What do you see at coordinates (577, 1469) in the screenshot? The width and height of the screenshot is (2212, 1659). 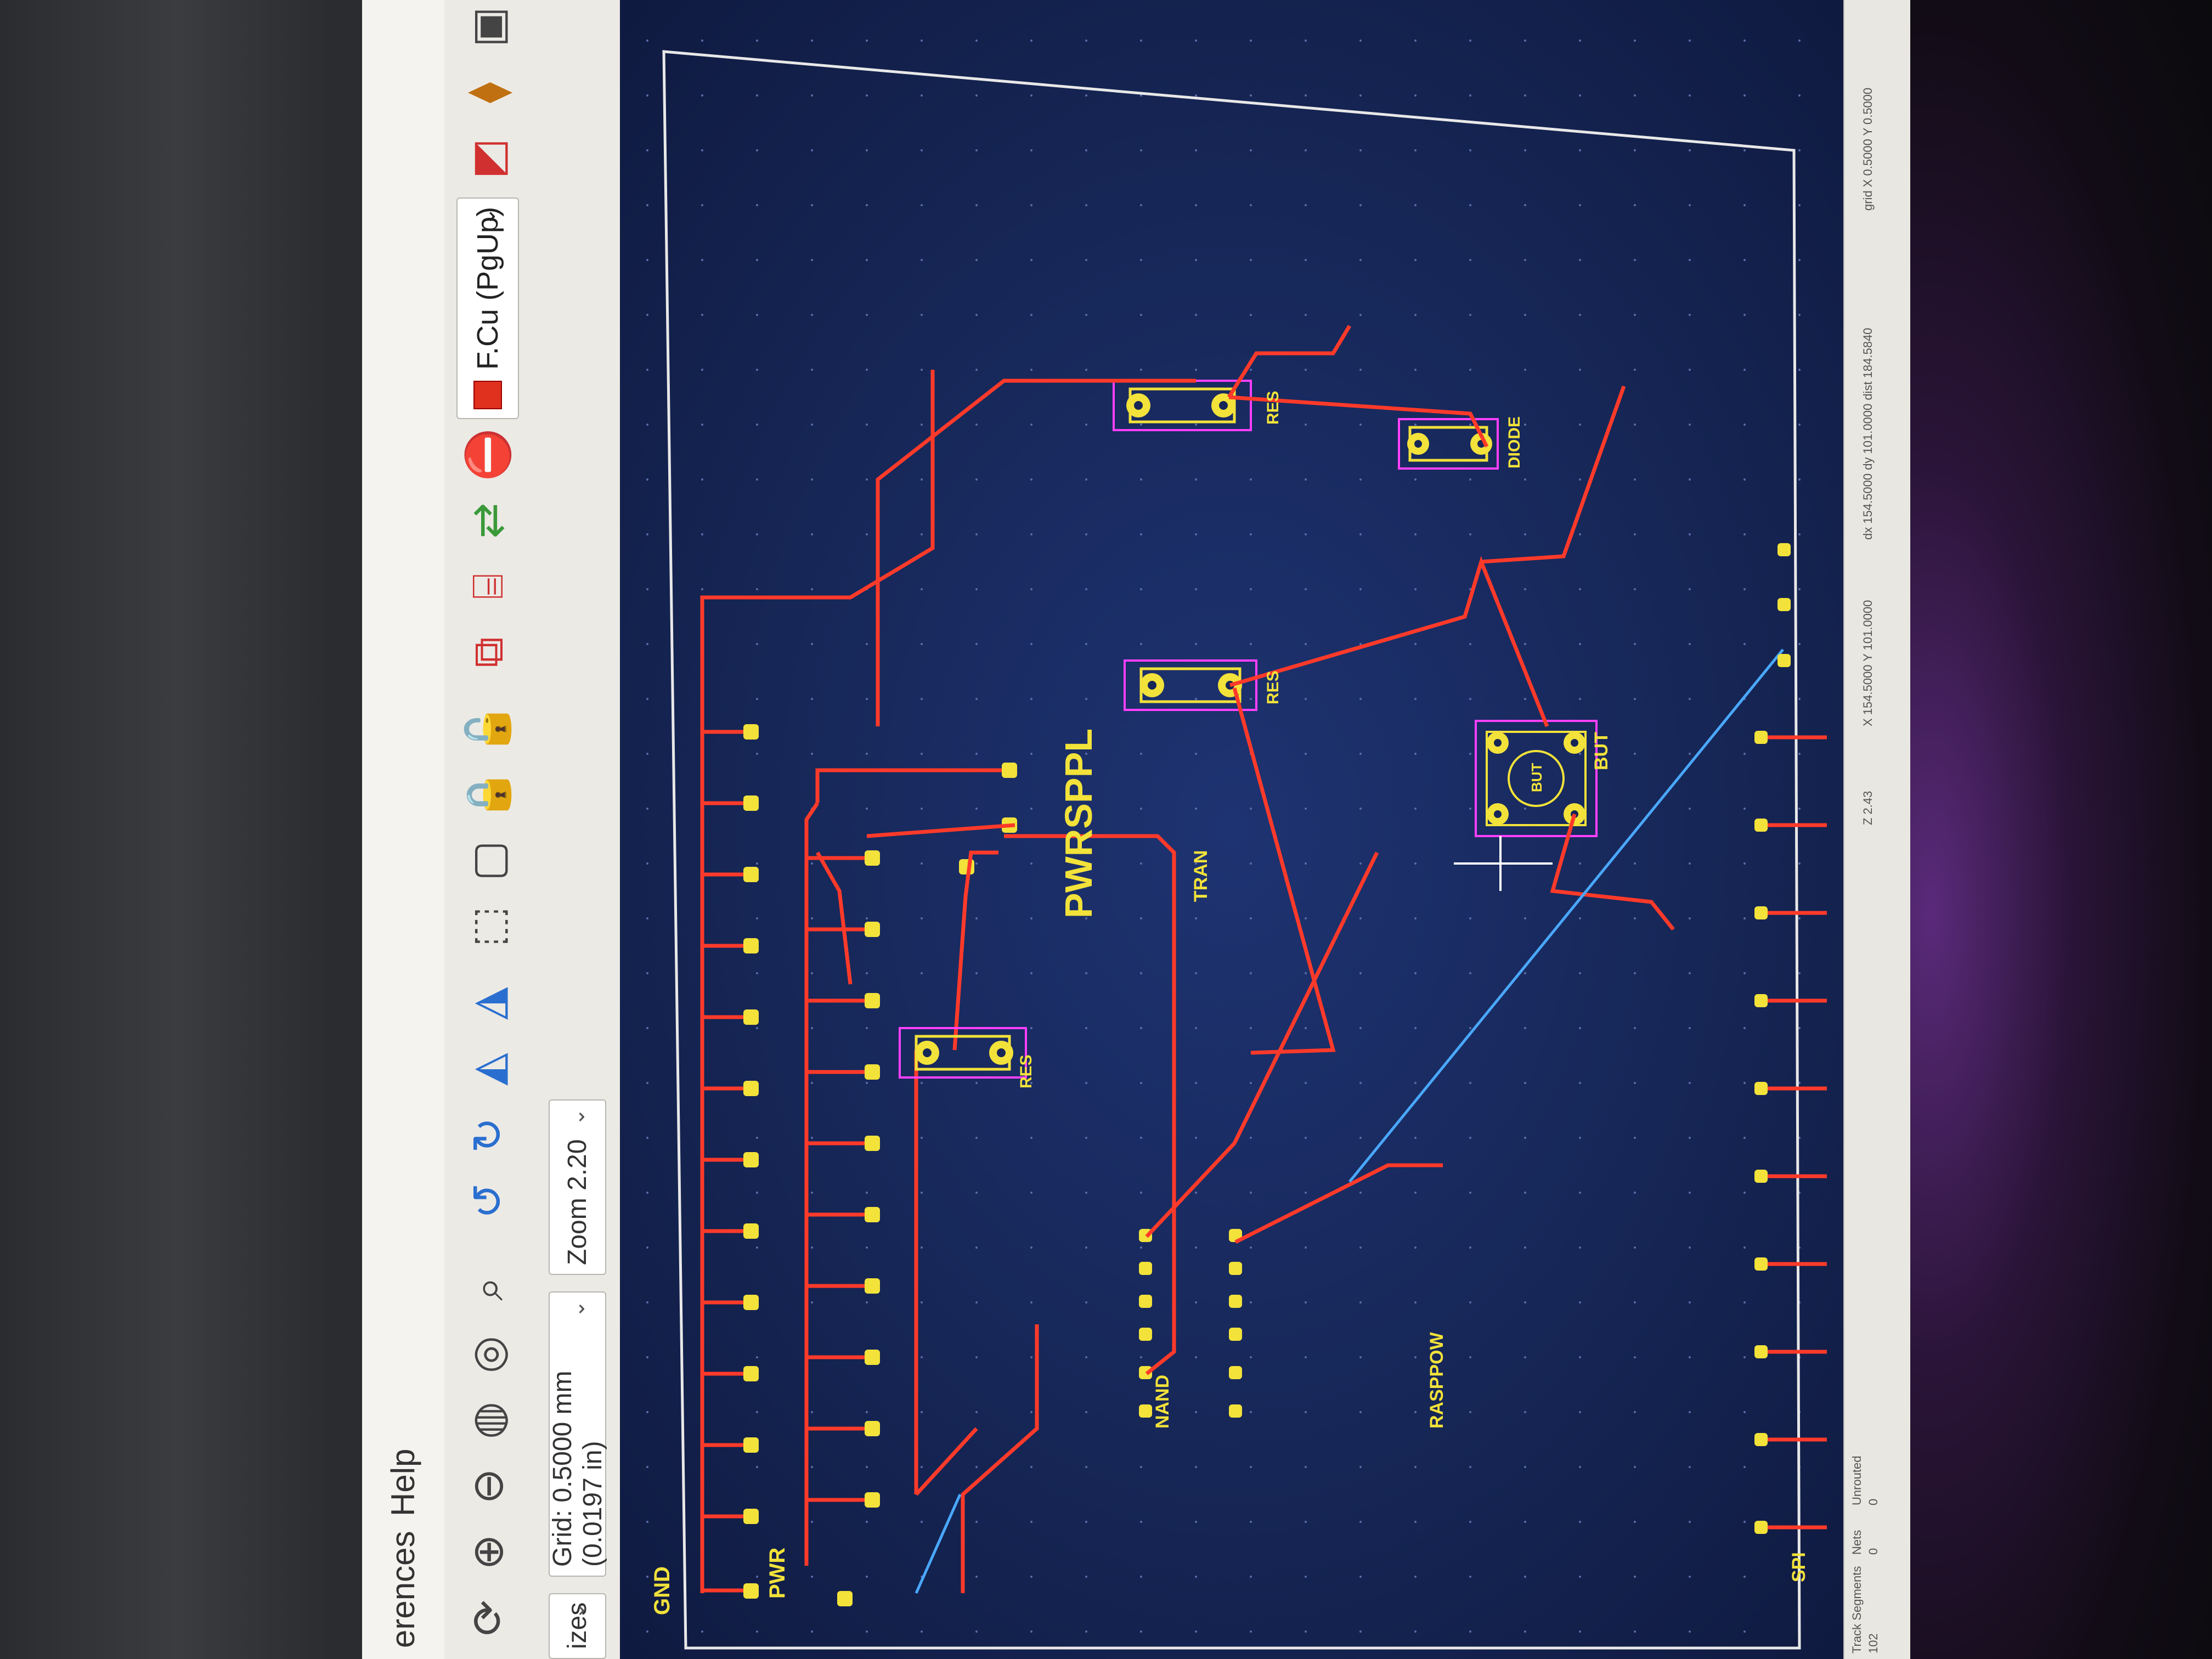 I see `grid-select-label: Grid: 0.5000 mm (0.0197 in)` at bounding box center [577, 1469].